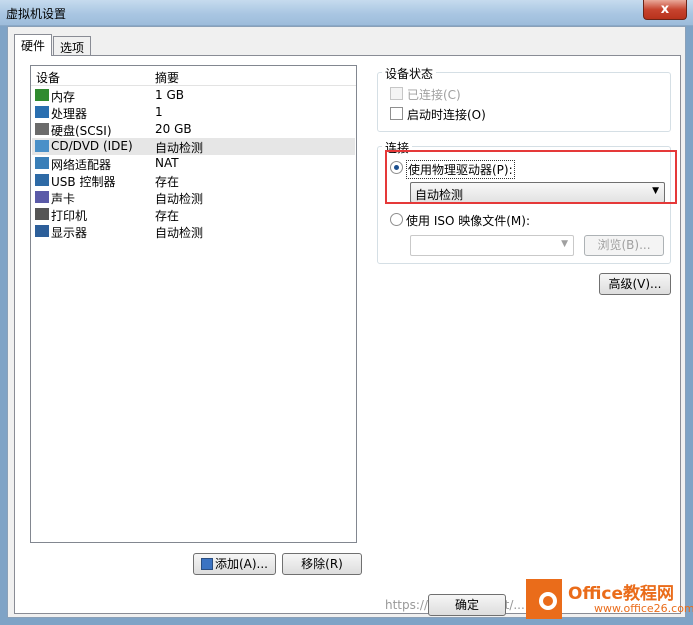 The image size is (693, 625). I want to click on dropdown-arrow-icon: ▼, so click(564, 244).